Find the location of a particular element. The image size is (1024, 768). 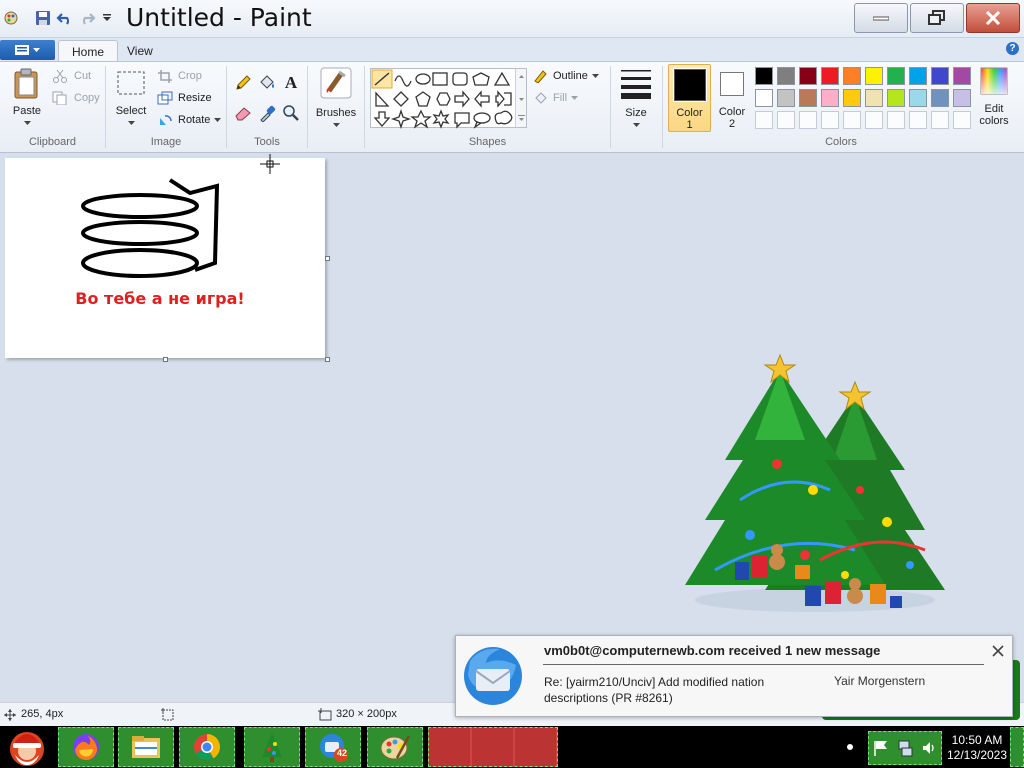

canvas-resize-handle-bottom is located at coordinates (165, 359).